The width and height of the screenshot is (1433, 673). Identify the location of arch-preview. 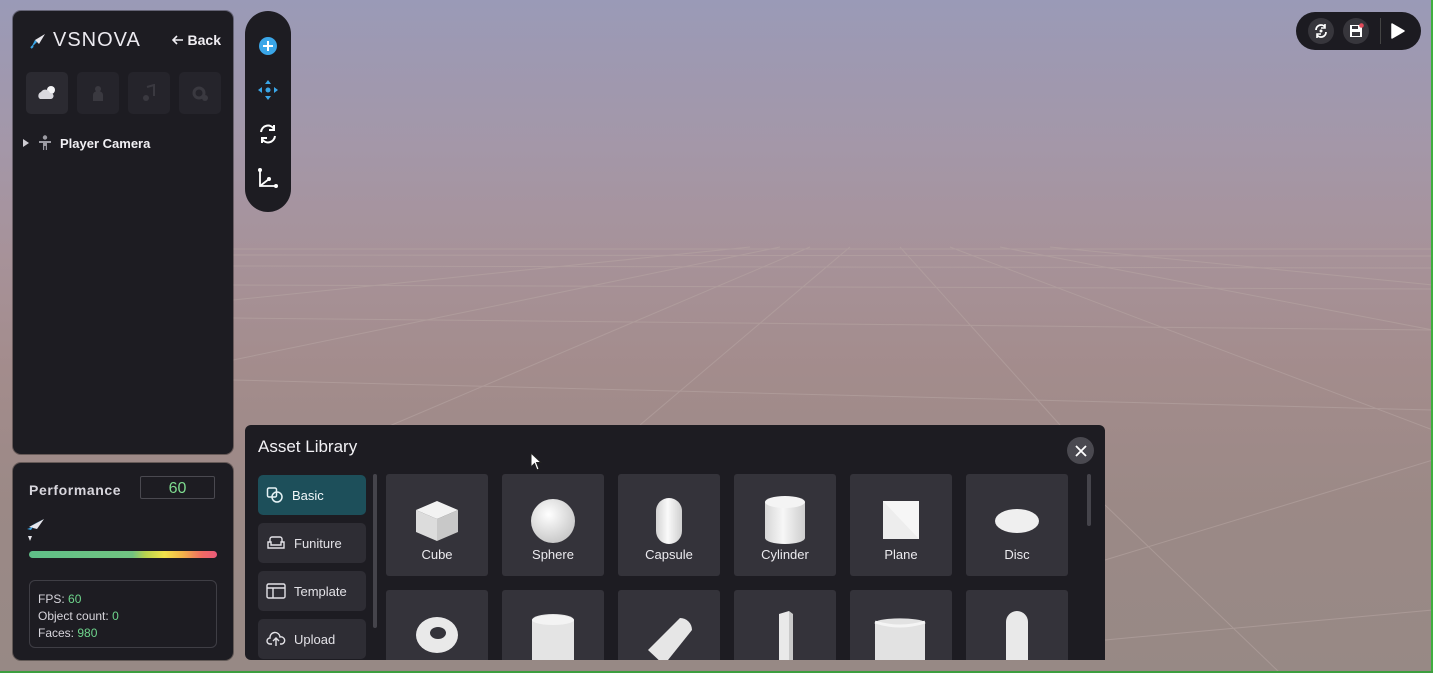
(1017, 635).